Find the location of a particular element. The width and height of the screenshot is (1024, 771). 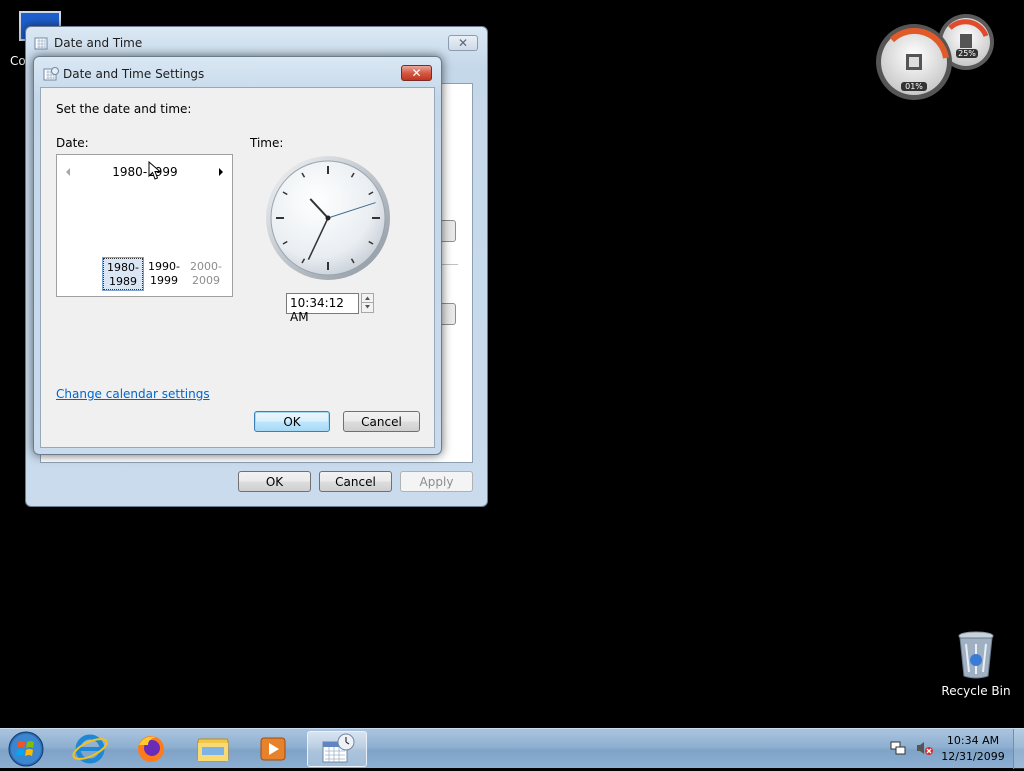

date-label: Date: is located at coordinates (72, 143).